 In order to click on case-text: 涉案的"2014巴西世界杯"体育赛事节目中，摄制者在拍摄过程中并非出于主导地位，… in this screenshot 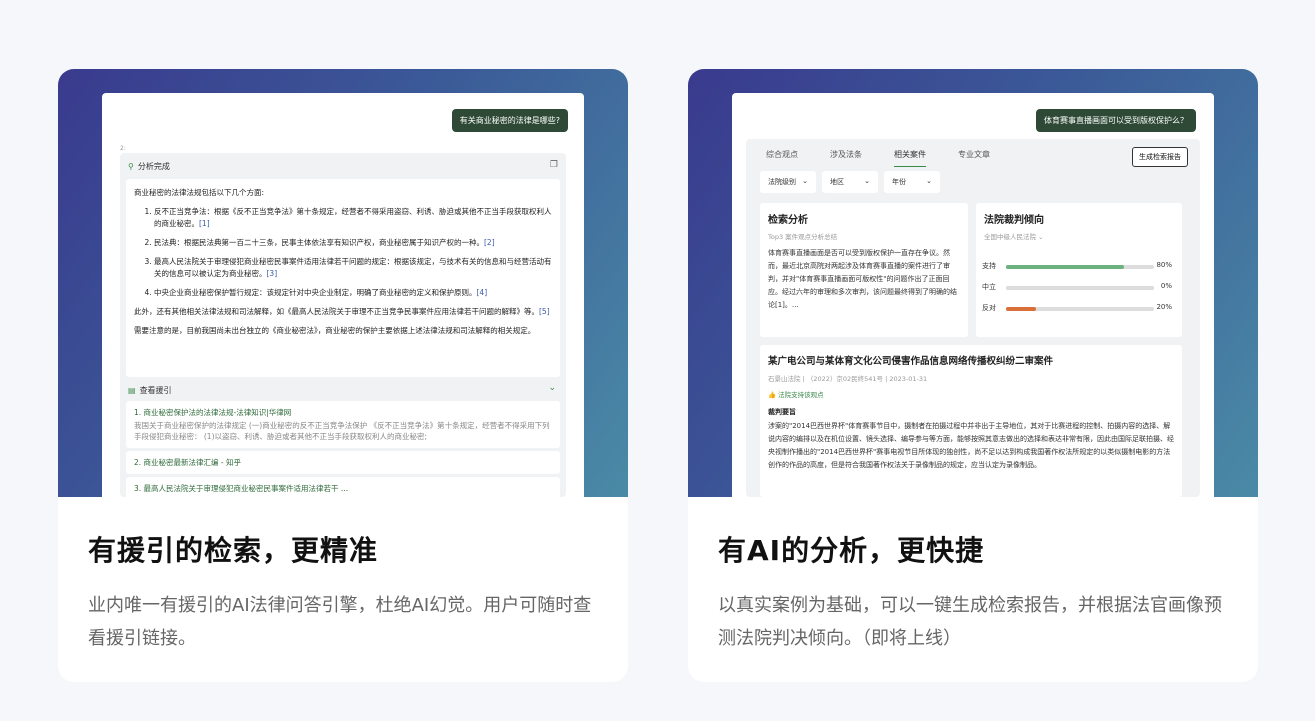, I will do `click(971, 445)`.